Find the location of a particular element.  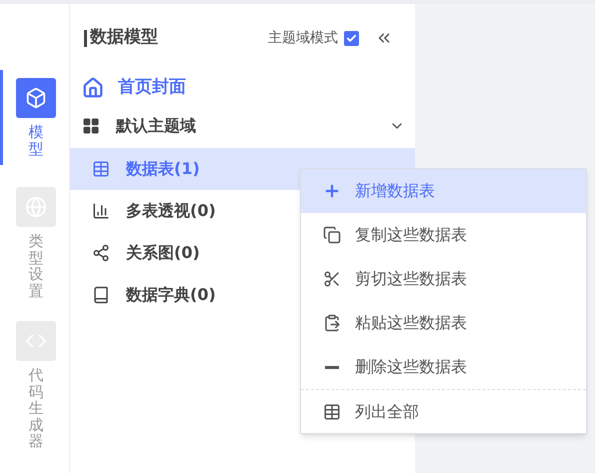

rail-label: 类型设置 is located at coordinates (36, 266).